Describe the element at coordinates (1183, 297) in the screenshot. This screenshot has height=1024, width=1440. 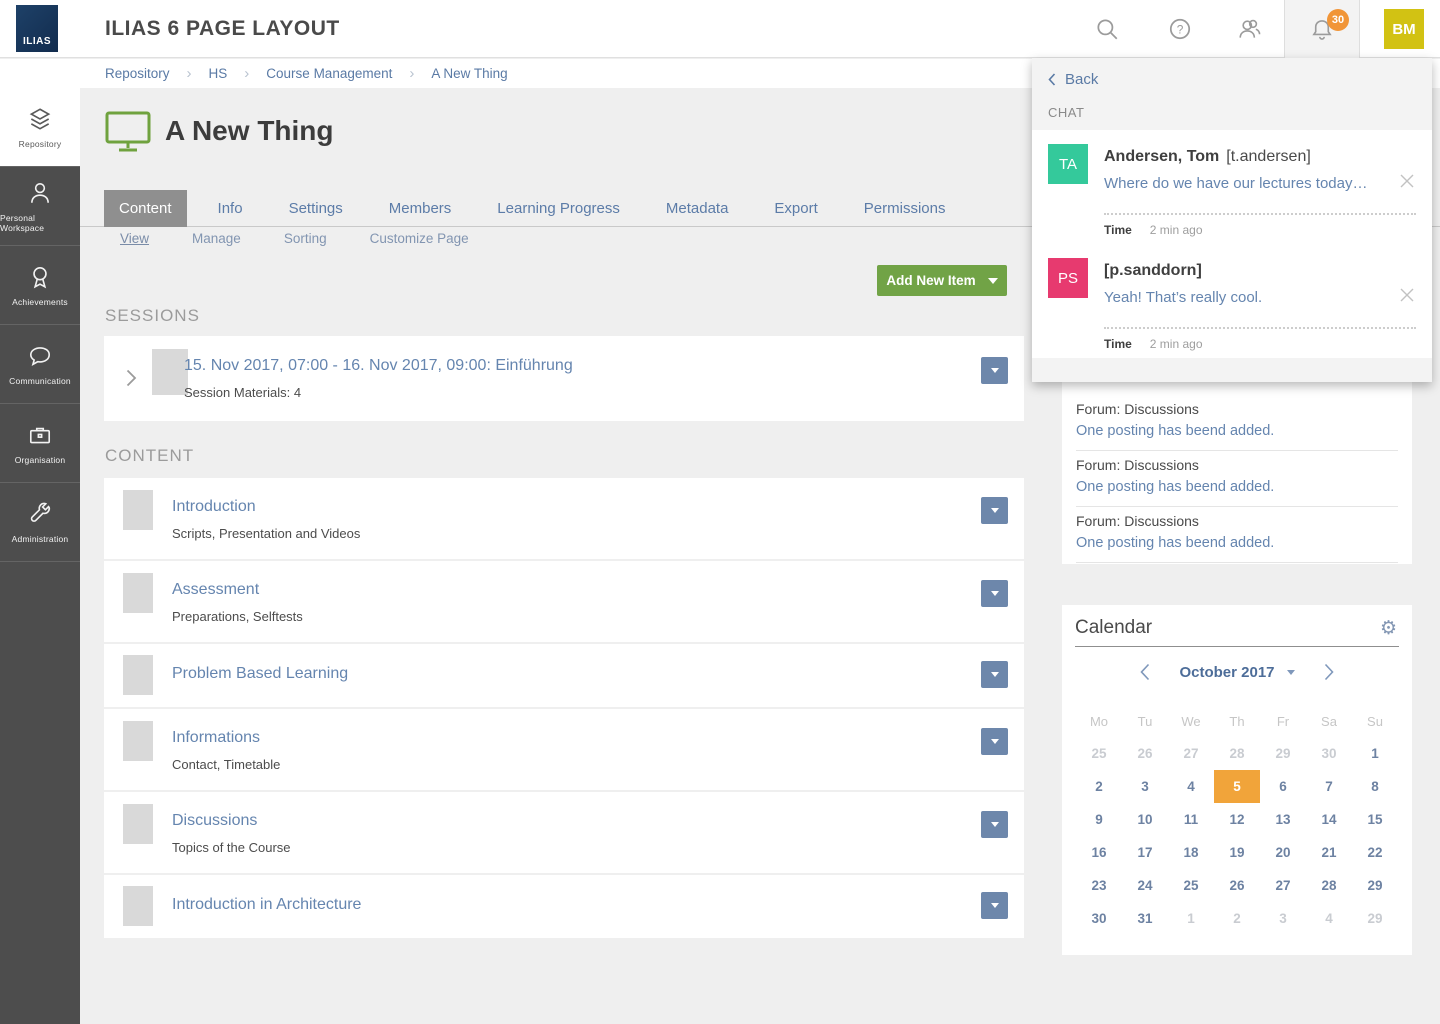
I see `chat-message-link: Yeah! That’s really cool.` at that location.